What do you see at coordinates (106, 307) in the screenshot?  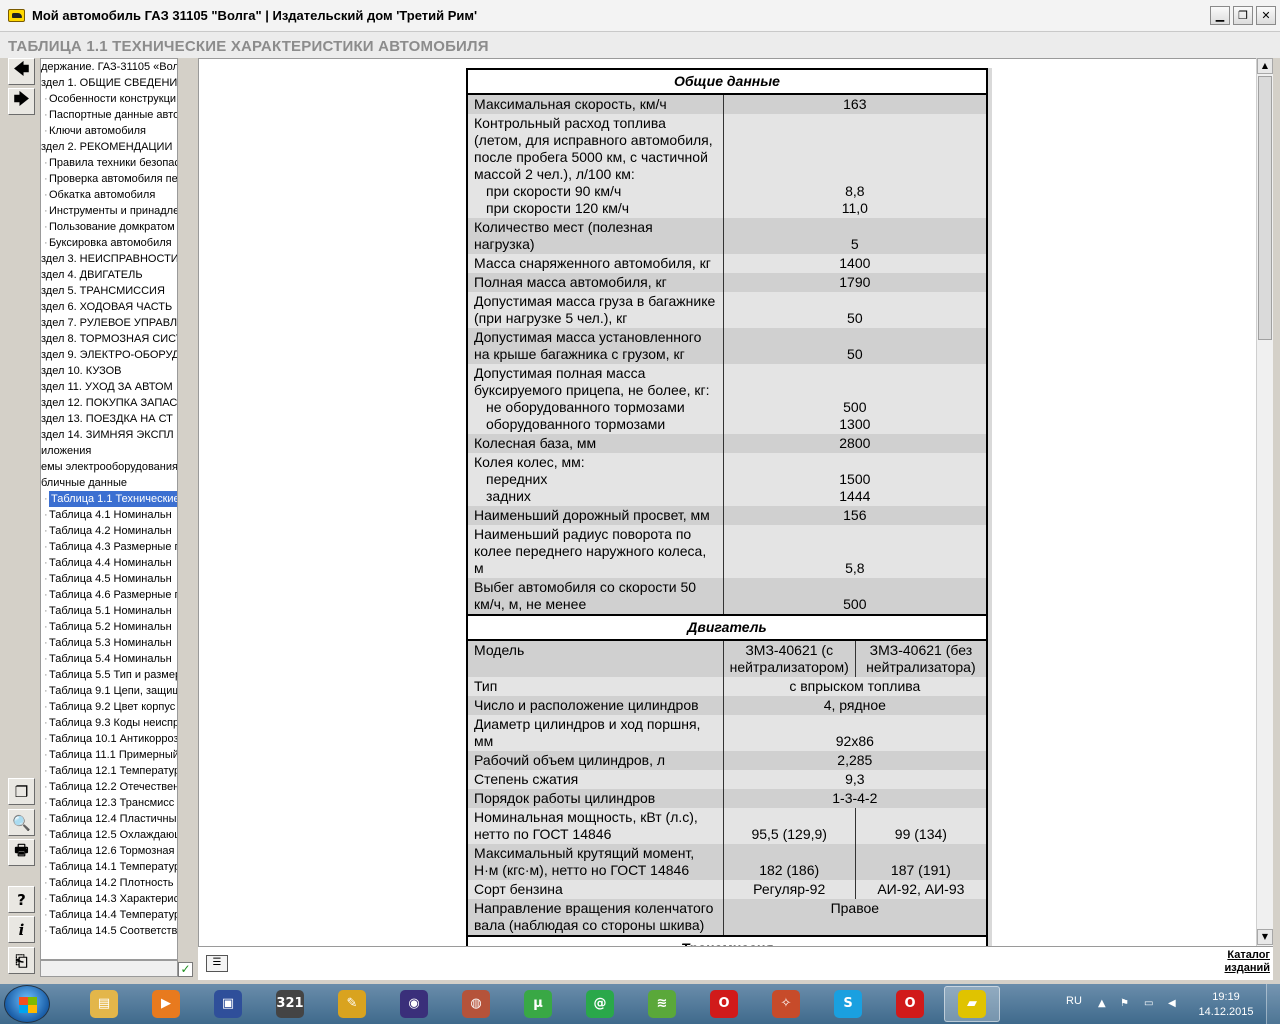 I see `toc-item: здел 6. ХОДОВАЯ ЧАСТЬ` at bounding box center [106, 307].